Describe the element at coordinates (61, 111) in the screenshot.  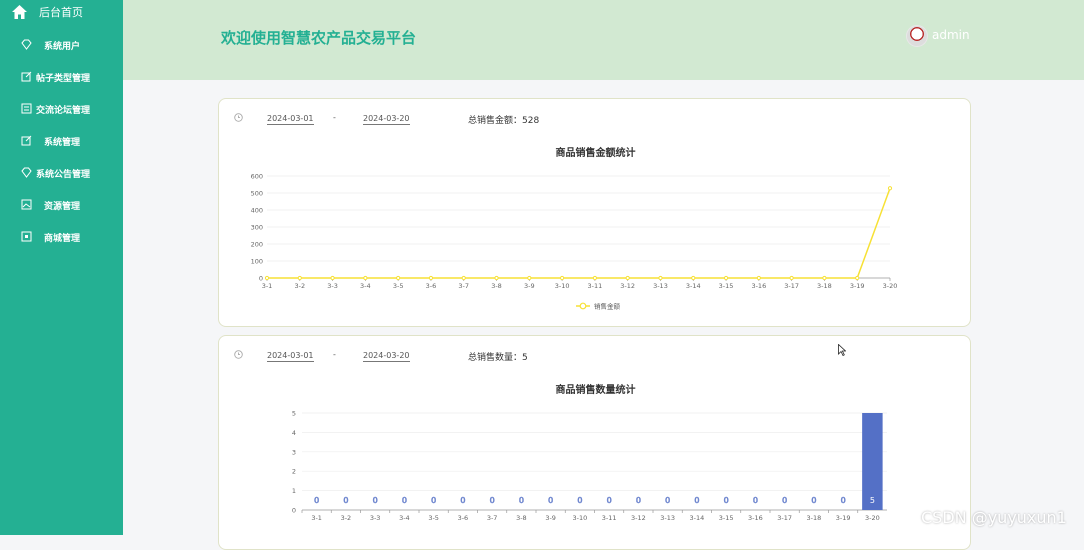
I see `sidebar-item-forum: 交流论坛管理` at that location.